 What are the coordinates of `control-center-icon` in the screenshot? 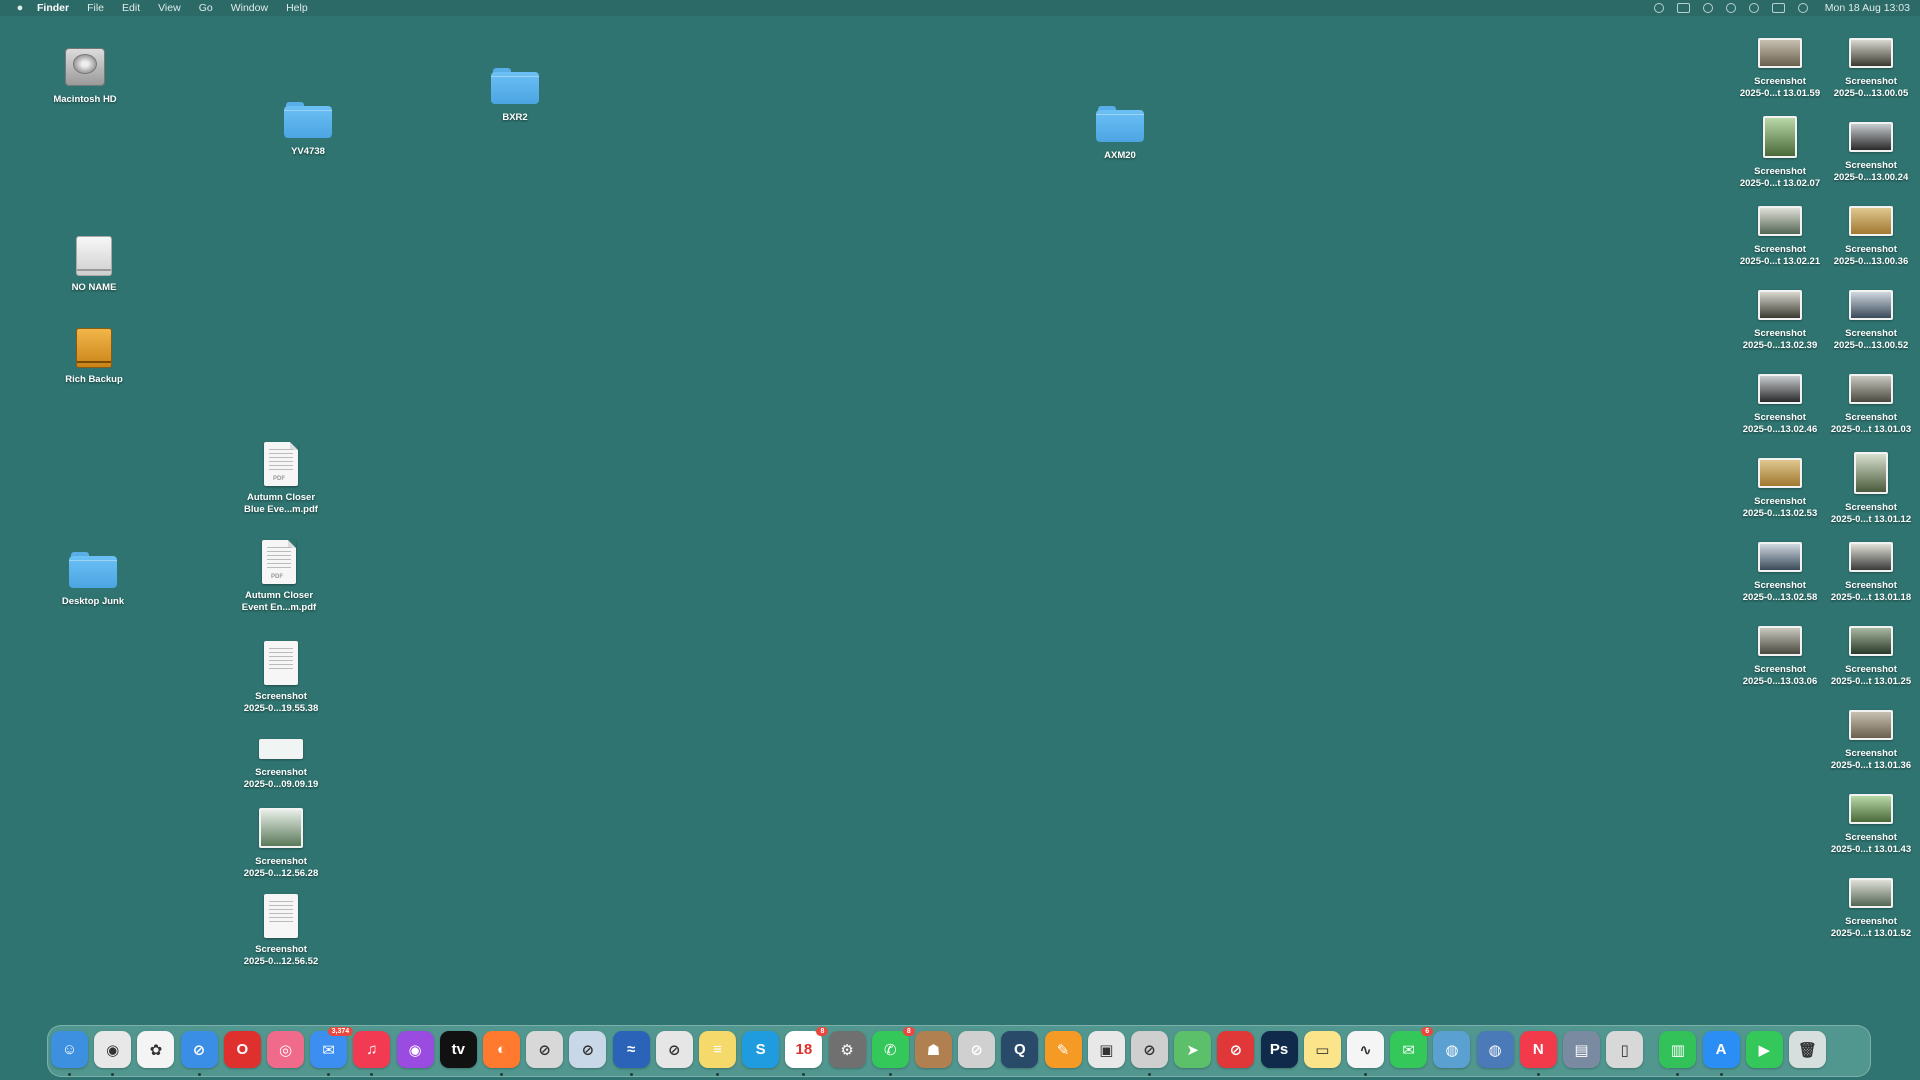 It's located at (1778, 8).